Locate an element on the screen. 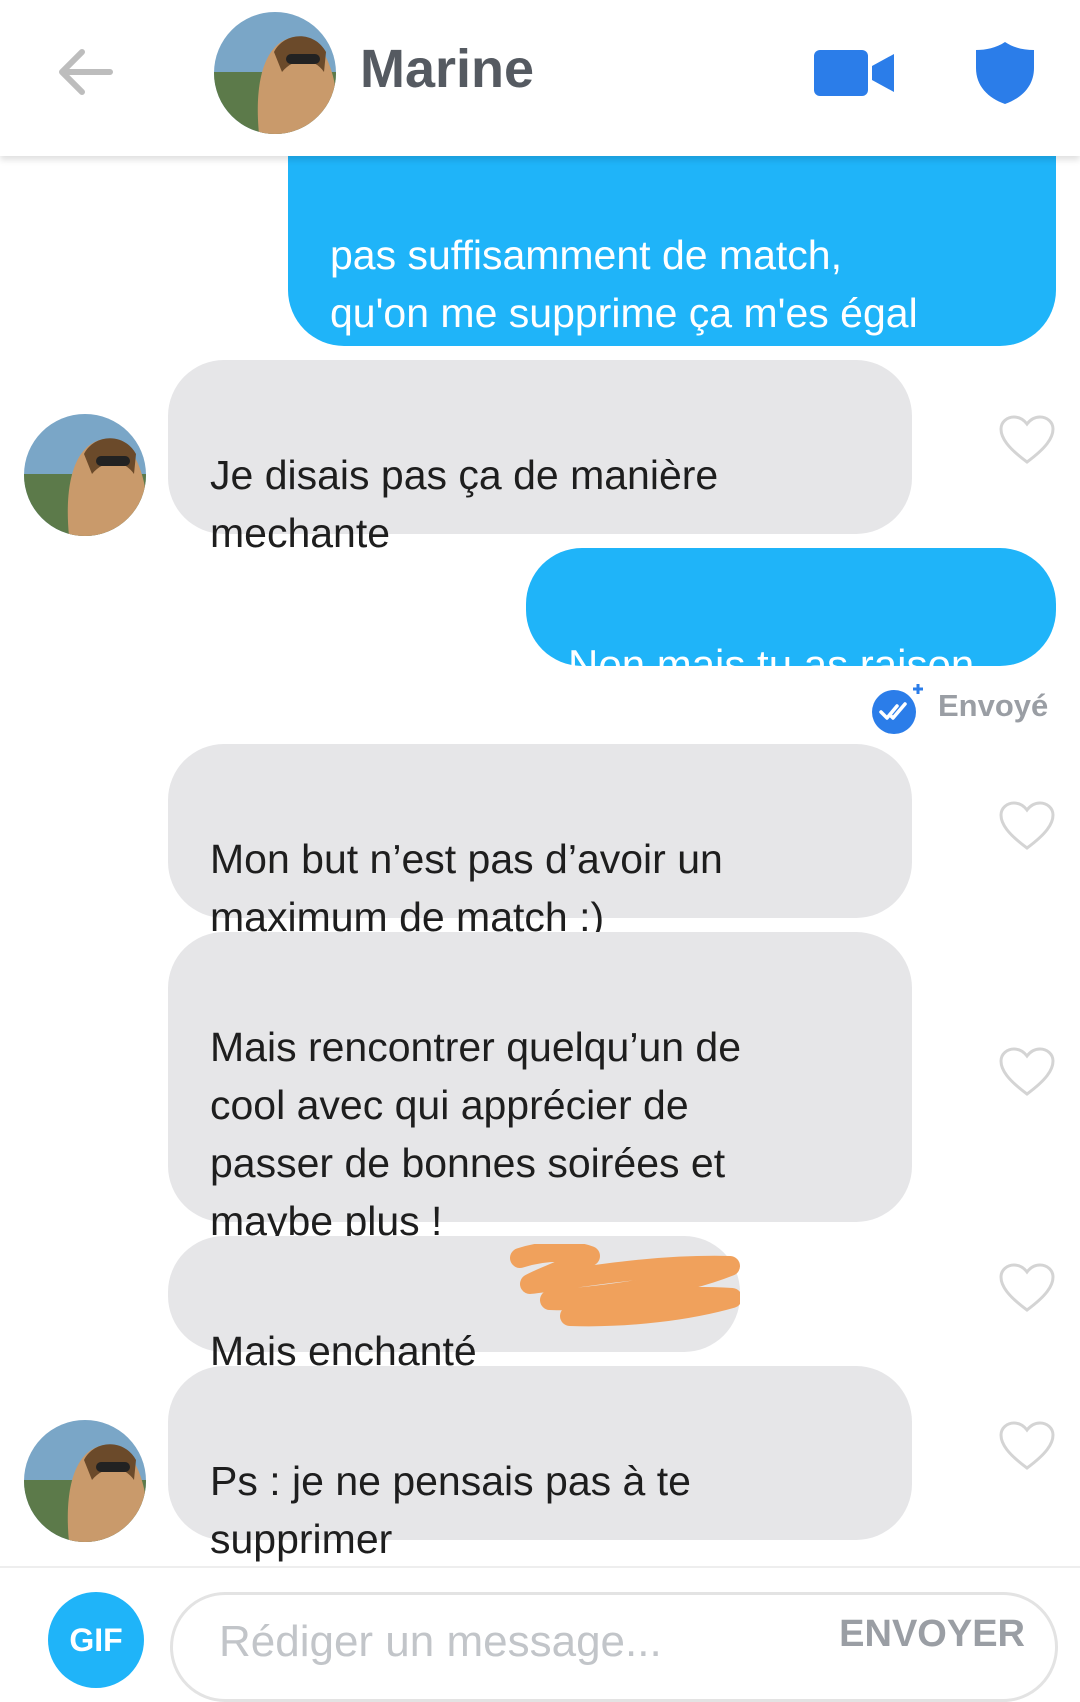 This screenshot has width=1080, height=1702. sent-label: Envoyé is located at coordinates (993, 705).